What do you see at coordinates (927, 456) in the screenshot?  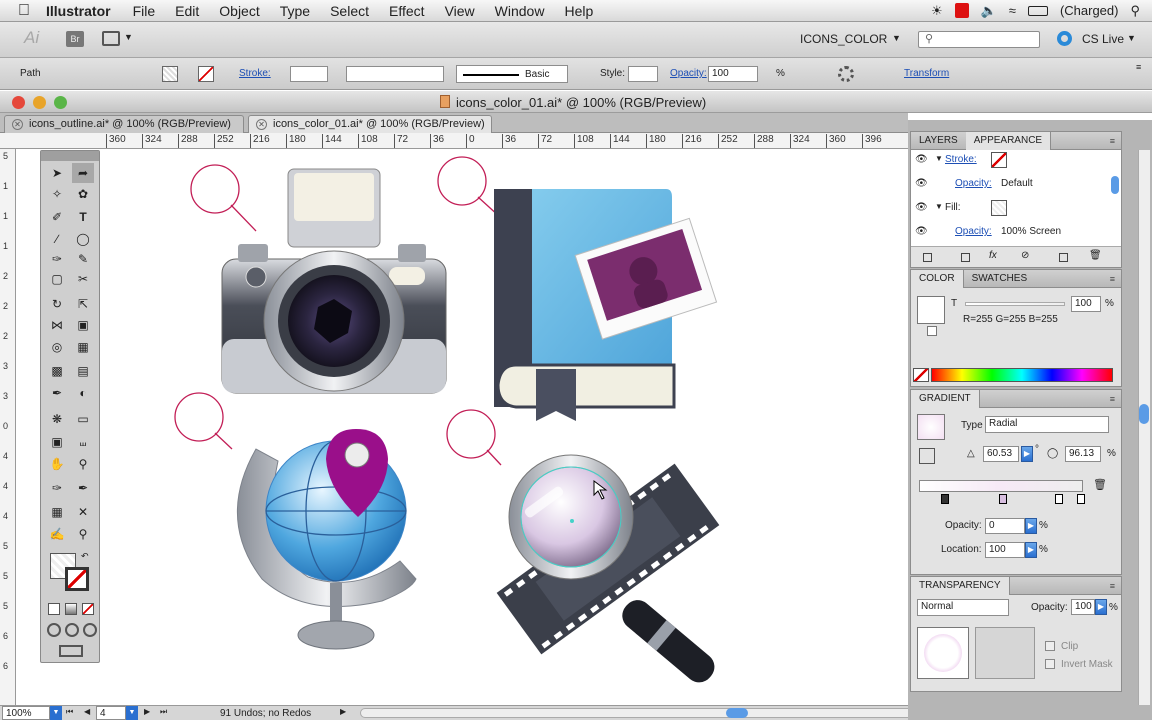 I see `reverse-gradient-icon` at bounding box center [927, 456].